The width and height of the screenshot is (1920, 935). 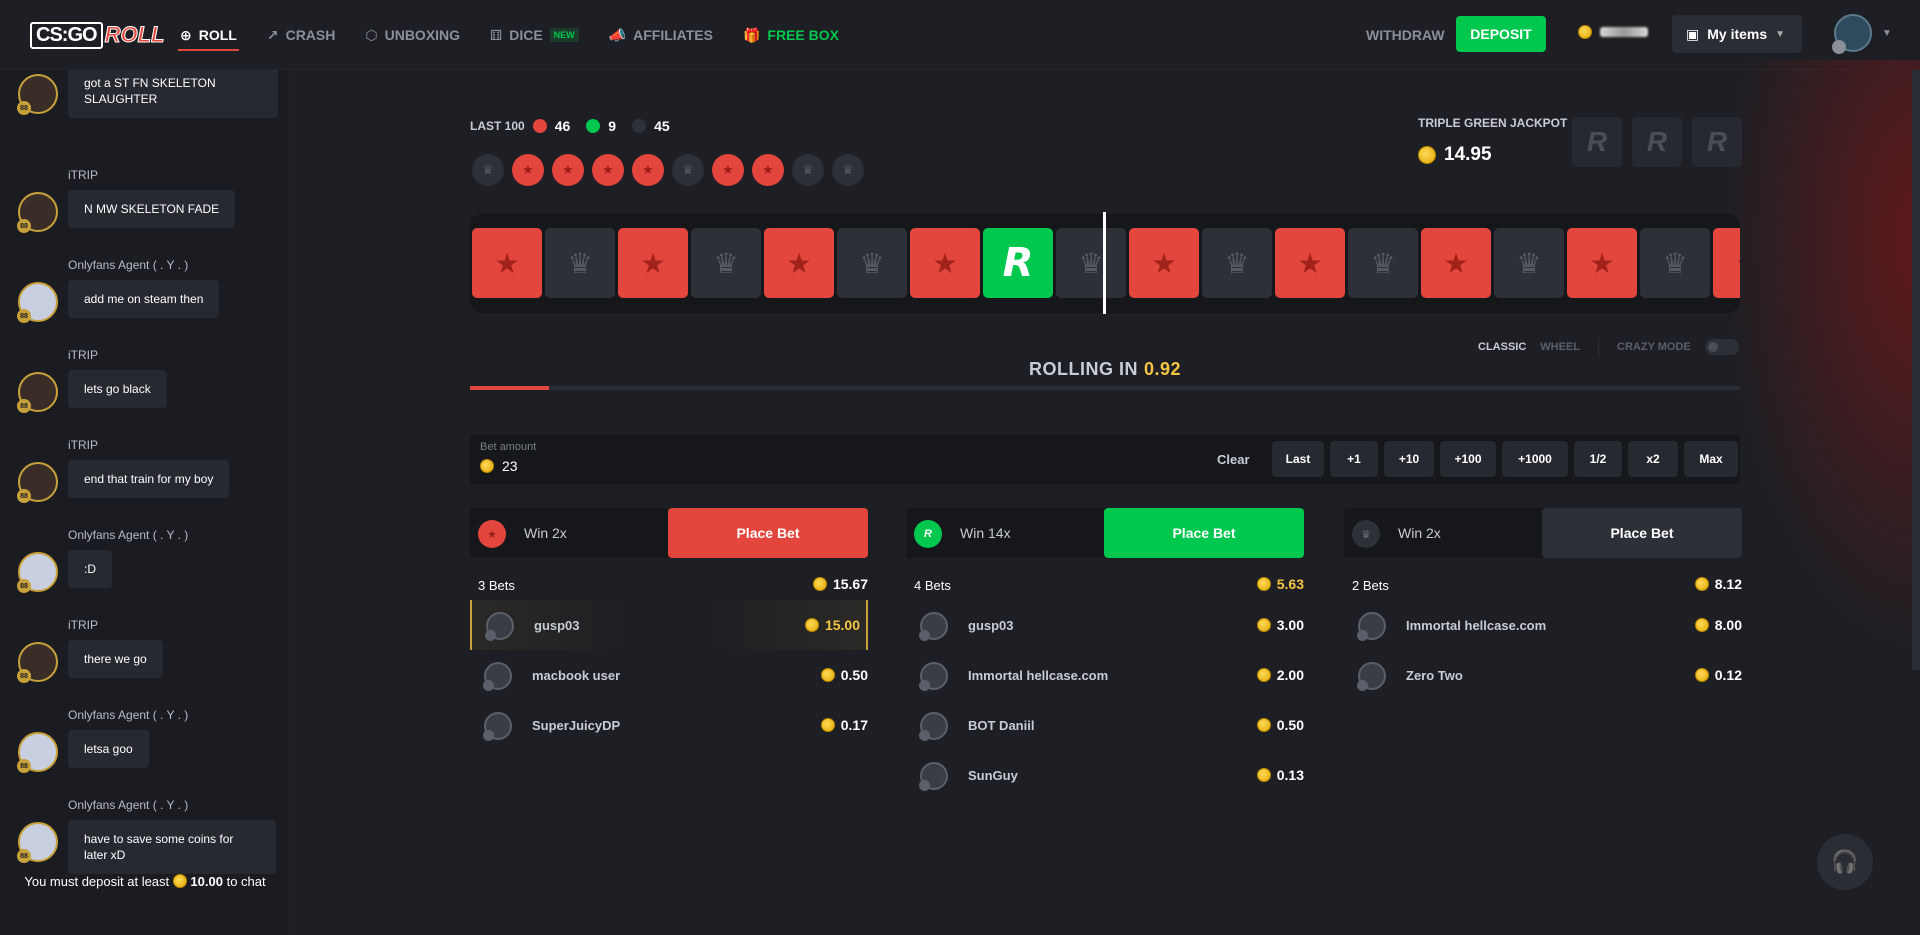 I want to click on nav-label: FREE BOX, so click(x=803, y=35).